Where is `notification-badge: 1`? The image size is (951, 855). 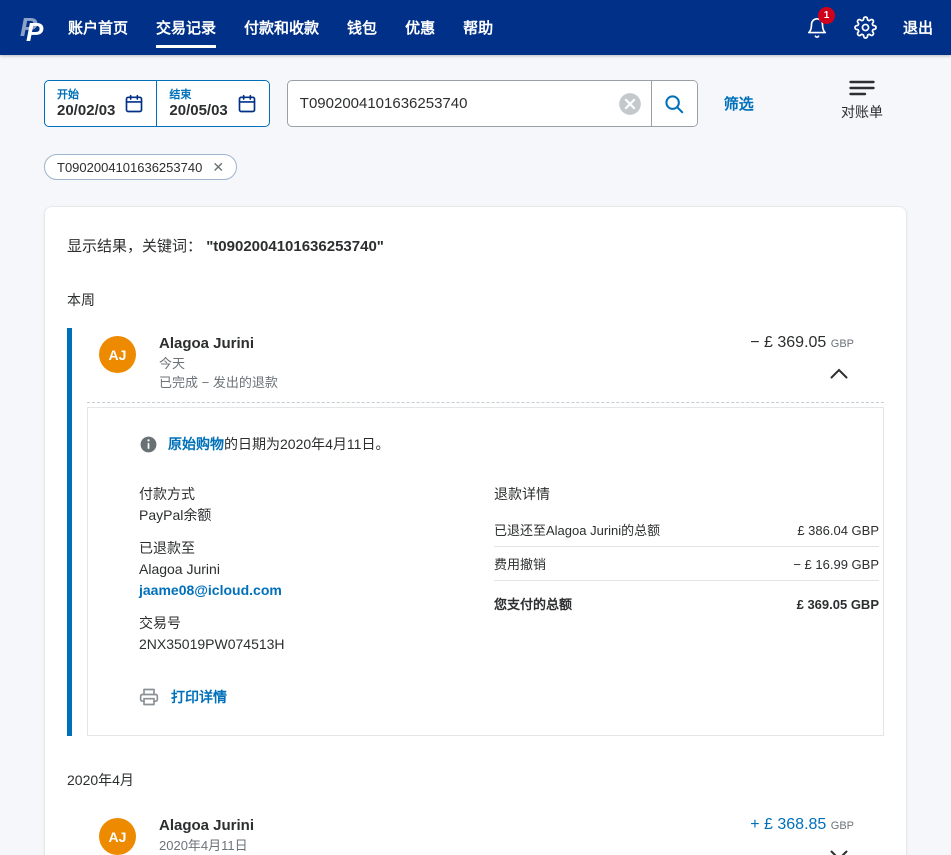
notification-badge: 1 is located at coordinates (826, 15).